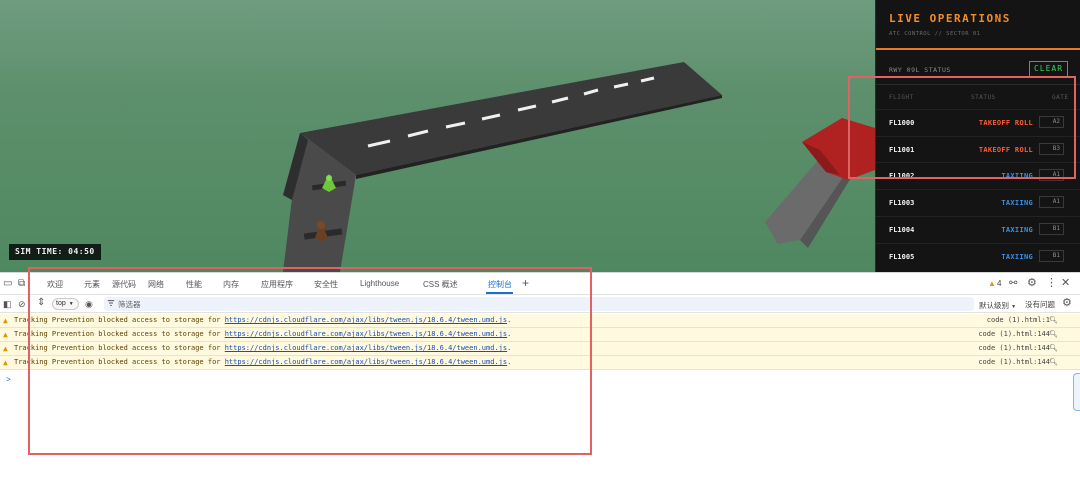  What do you see at coordinates (379, 283) in the screenshot?
I see `tab-lighthouse: Lighthouse` at bounding box center [379, 283].